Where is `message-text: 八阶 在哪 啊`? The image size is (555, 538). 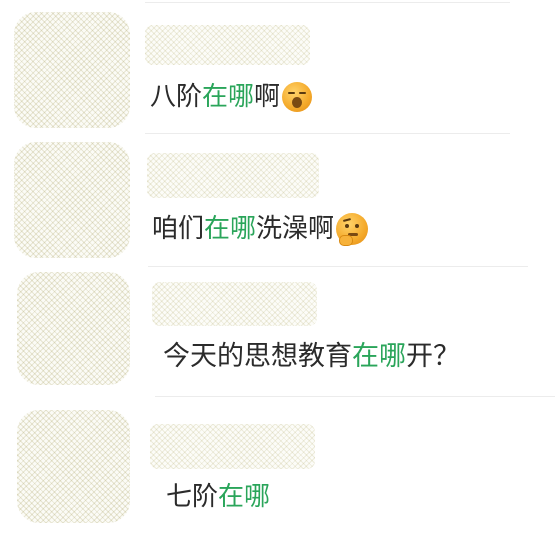
message-text: 八阶 在哪 啊 is located at coordinates (231, 97).